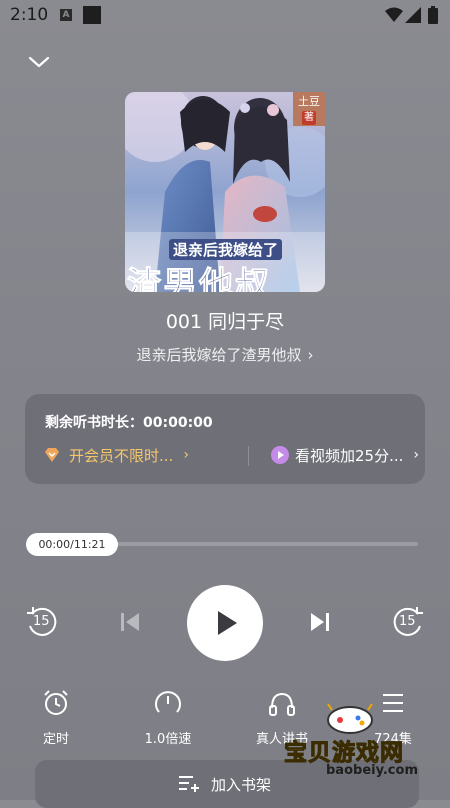  What do you see at coordinates (225, 16) in the screenshot?
I see `status-bar: 2:10 A` at bounding box center [225, 16].